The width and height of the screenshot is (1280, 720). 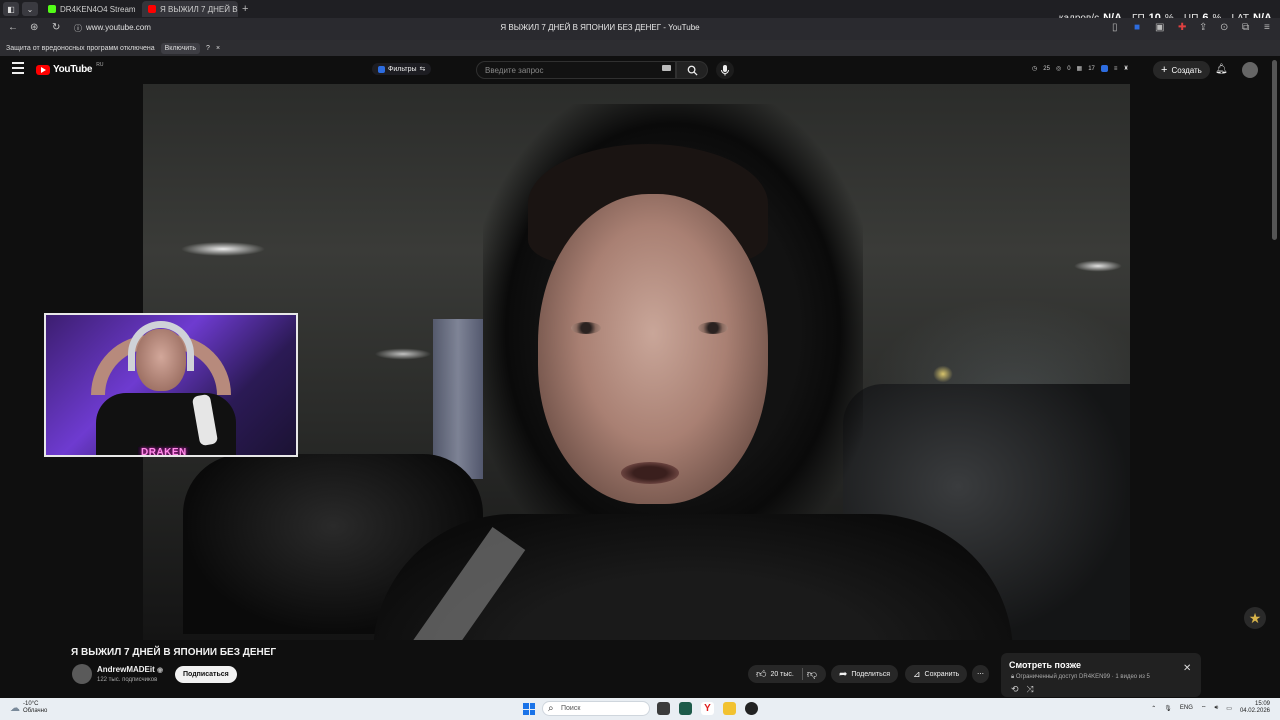 I want to click on create-button: + Создать, so click(x=1181, y=70).